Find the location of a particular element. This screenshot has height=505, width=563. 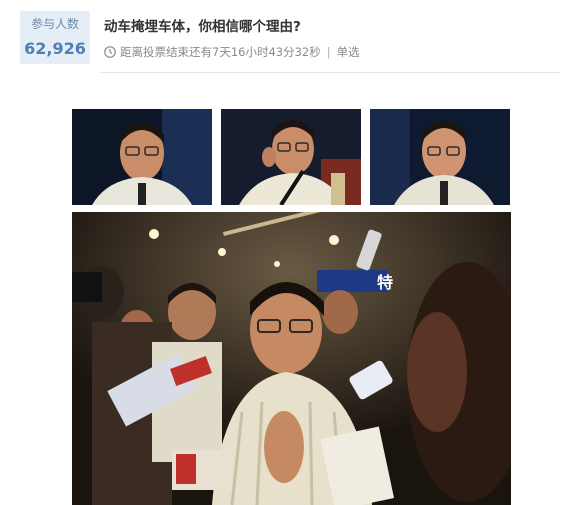

participants-box: 参与人数 62,926 is located at coordinates (55, 37).